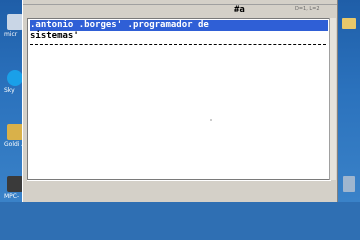  I want to click on computer-icon, so click(15, 22).